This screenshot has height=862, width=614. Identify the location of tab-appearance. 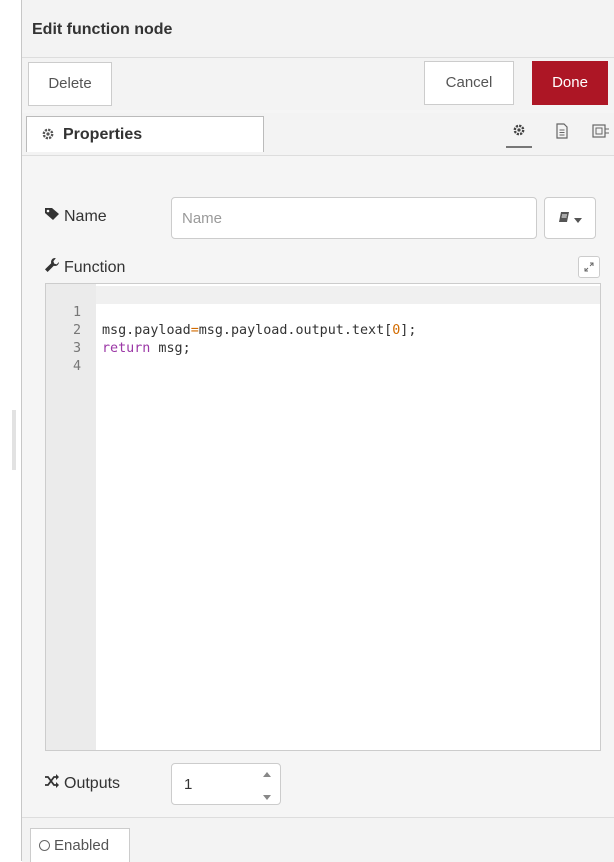
(601, 133).